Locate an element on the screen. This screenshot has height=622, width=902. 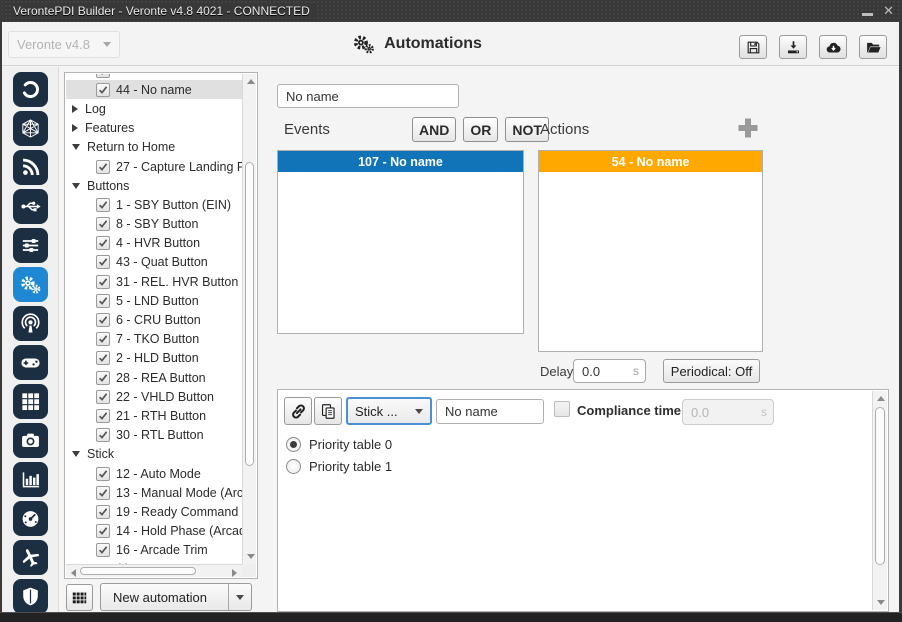
tree-row: Features is located at coordinates (154, 128).